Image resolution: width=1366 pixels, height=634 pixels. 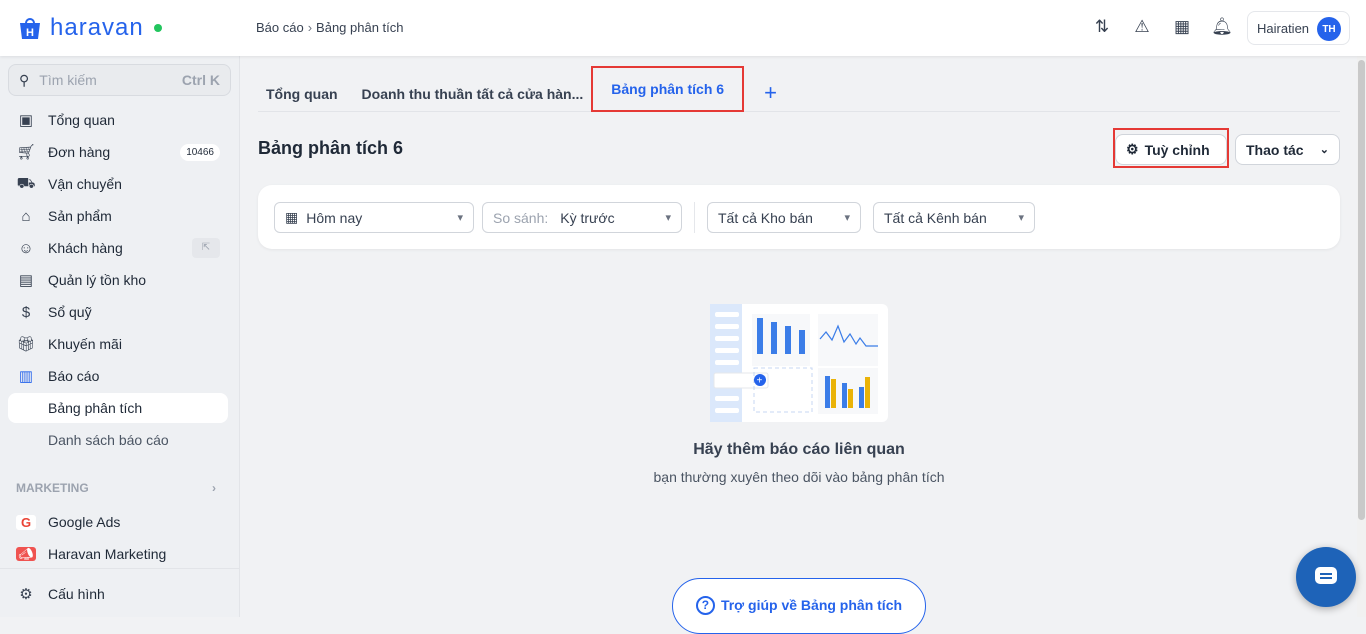 What do you see at coordinates (118, 184) in the screenshot?
I see `sidebar-item-shipping: ⛟ Vận chuyển` at bounding box center [118, 184].